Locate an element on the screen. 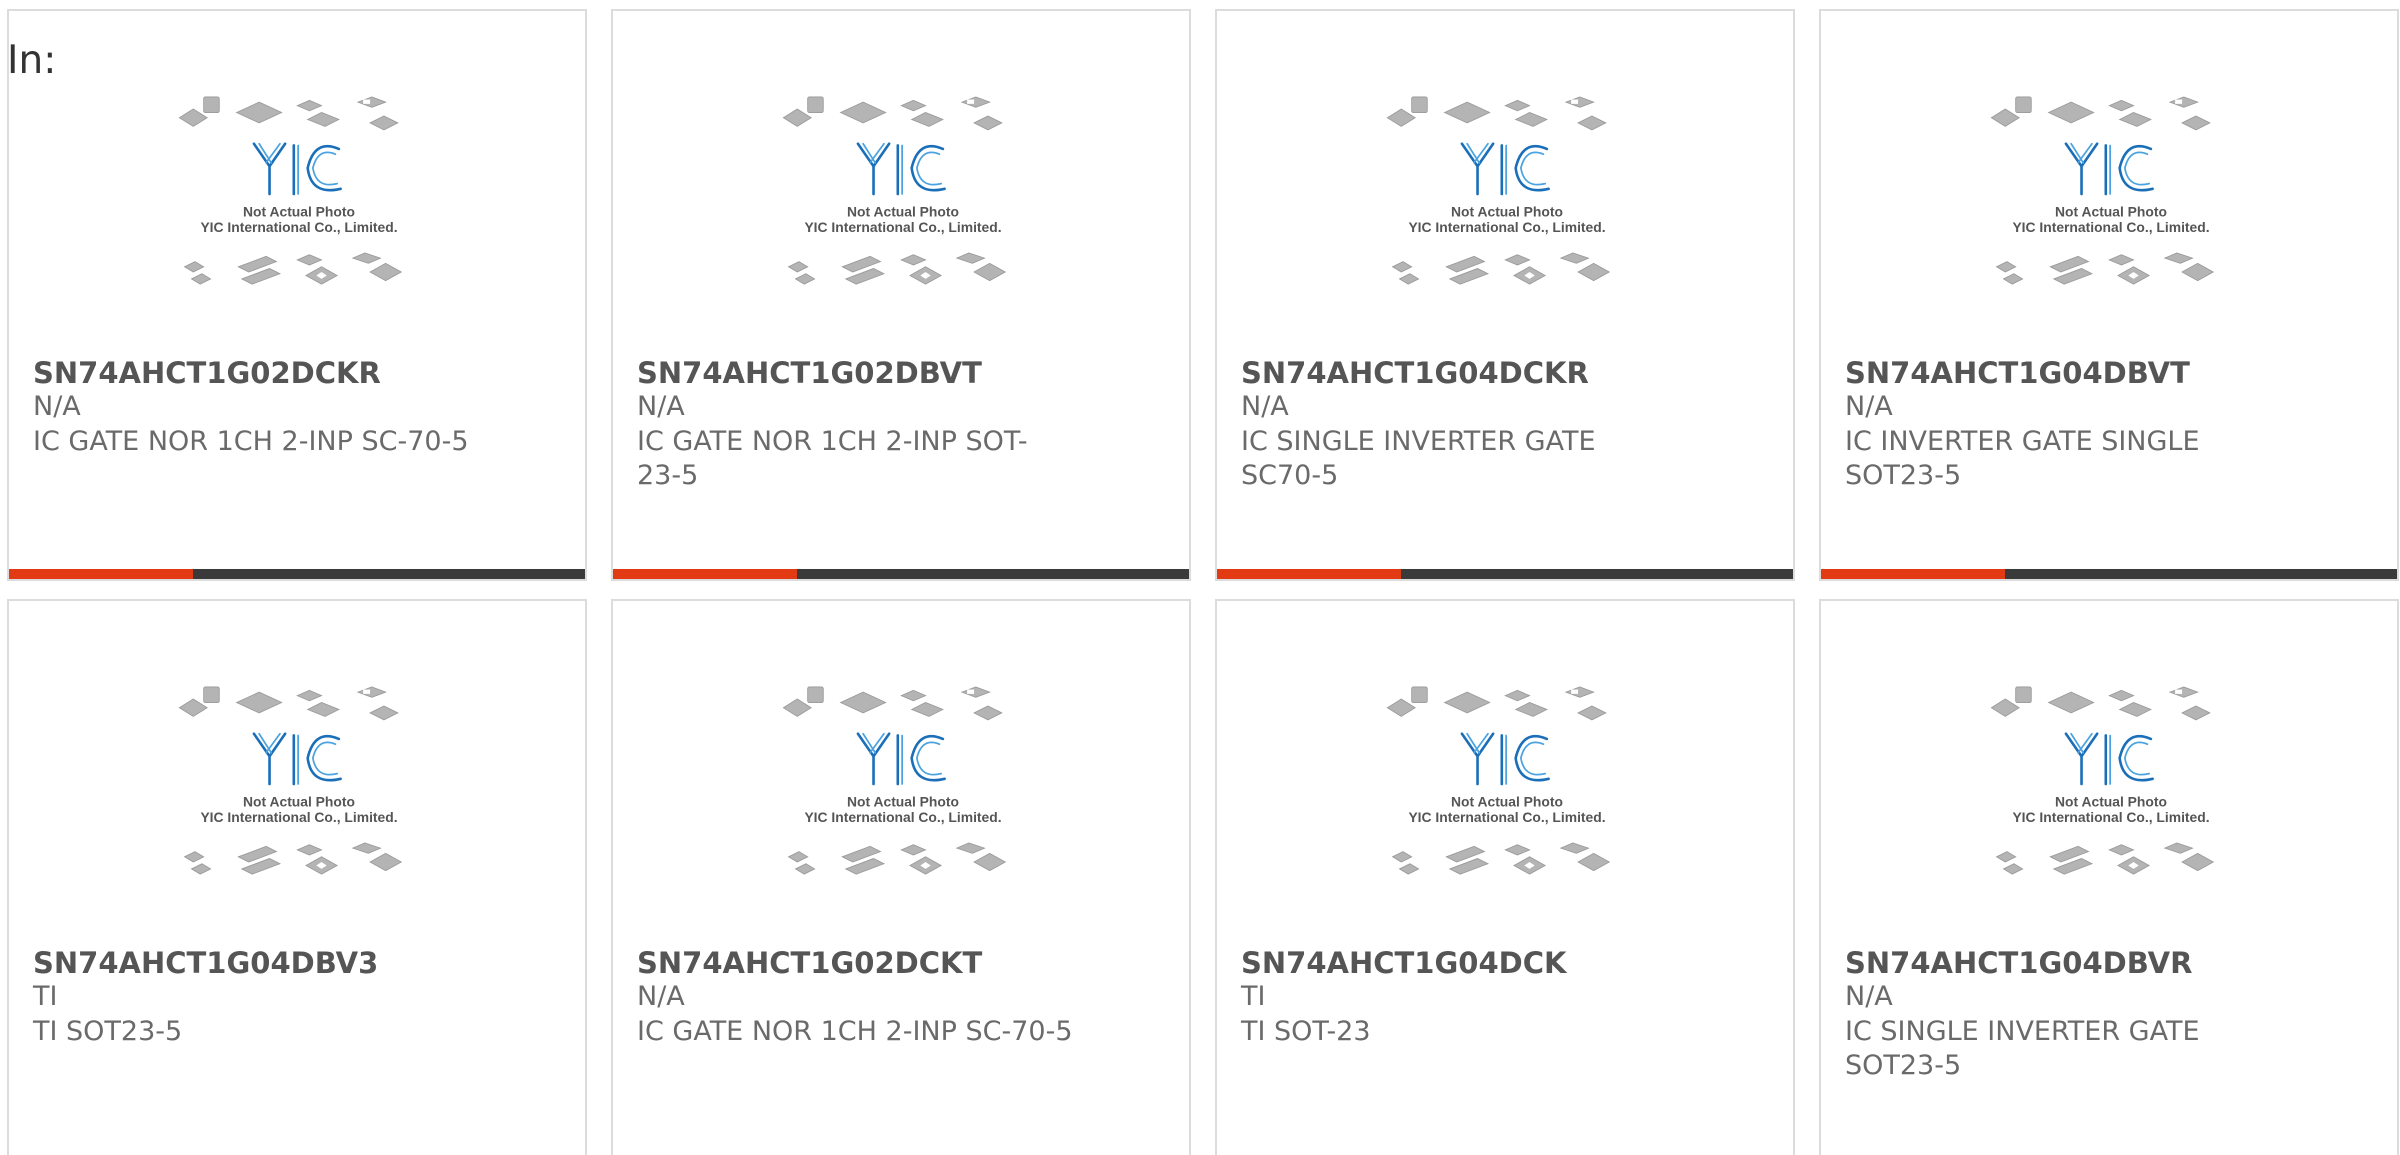 The image size is (2400, 1155). description: IC SINGLE INVERTER GATE SOT23-5 is located at coordinates (2022, 1048).